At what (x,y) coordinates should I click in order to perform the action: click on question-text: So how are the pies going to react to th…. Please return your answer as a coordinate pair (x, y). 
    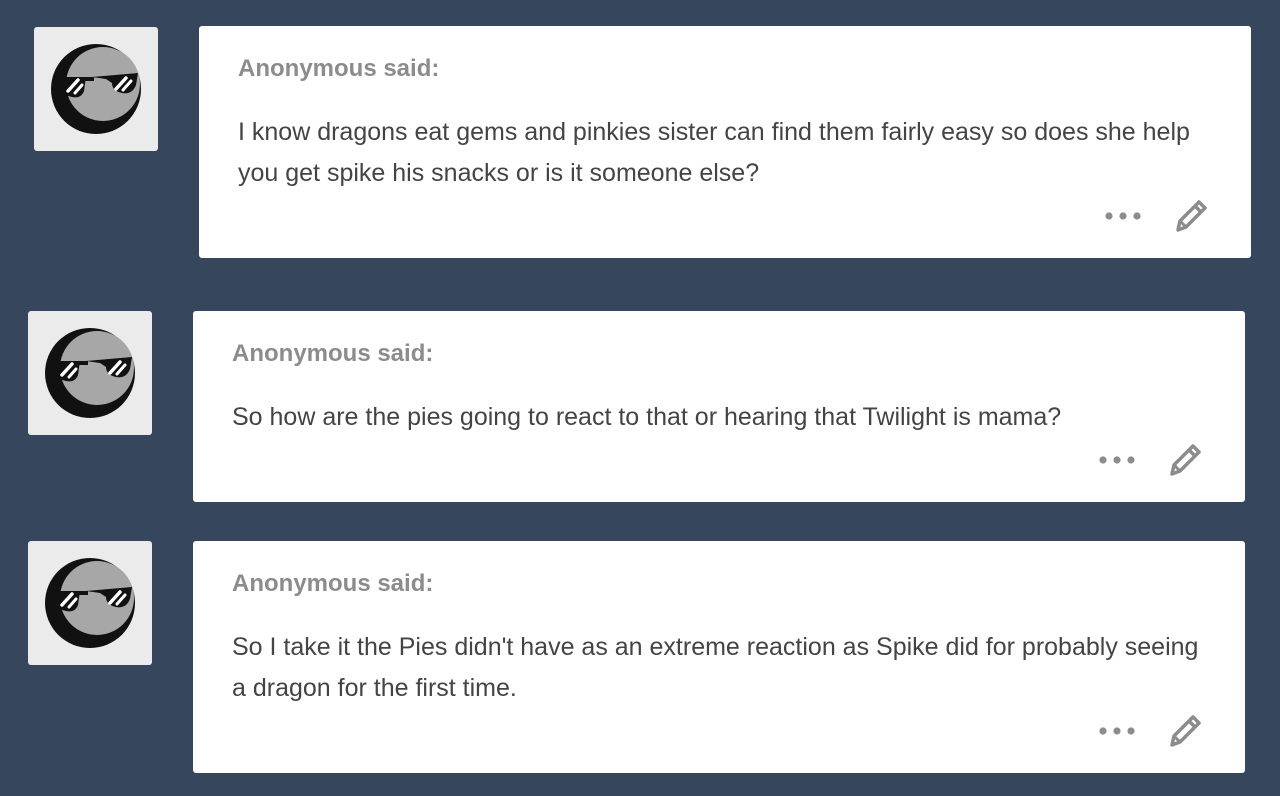
    Looking at the image, I should click on (647, 417).